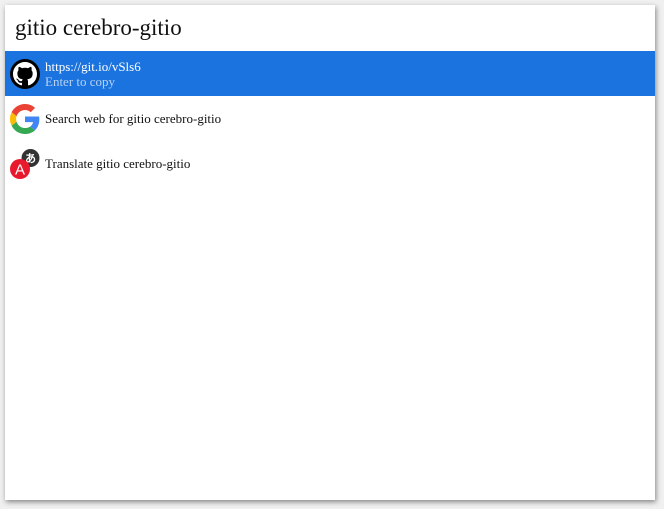 Image resolution: width=664 pixels, height=509 pixels. I want to click on result-text: Search web for gitio cerebro-gitio, so click(133, 118).